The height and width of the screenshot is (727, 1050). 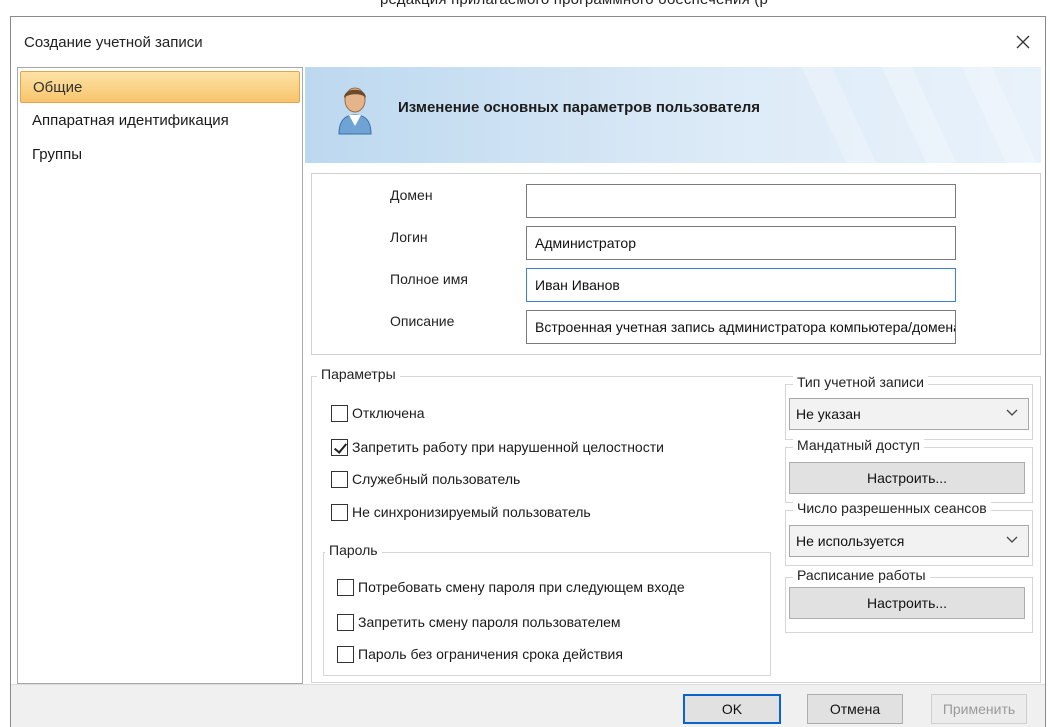 I want to click on integrity-checkbox, so click(x=339, y=447).